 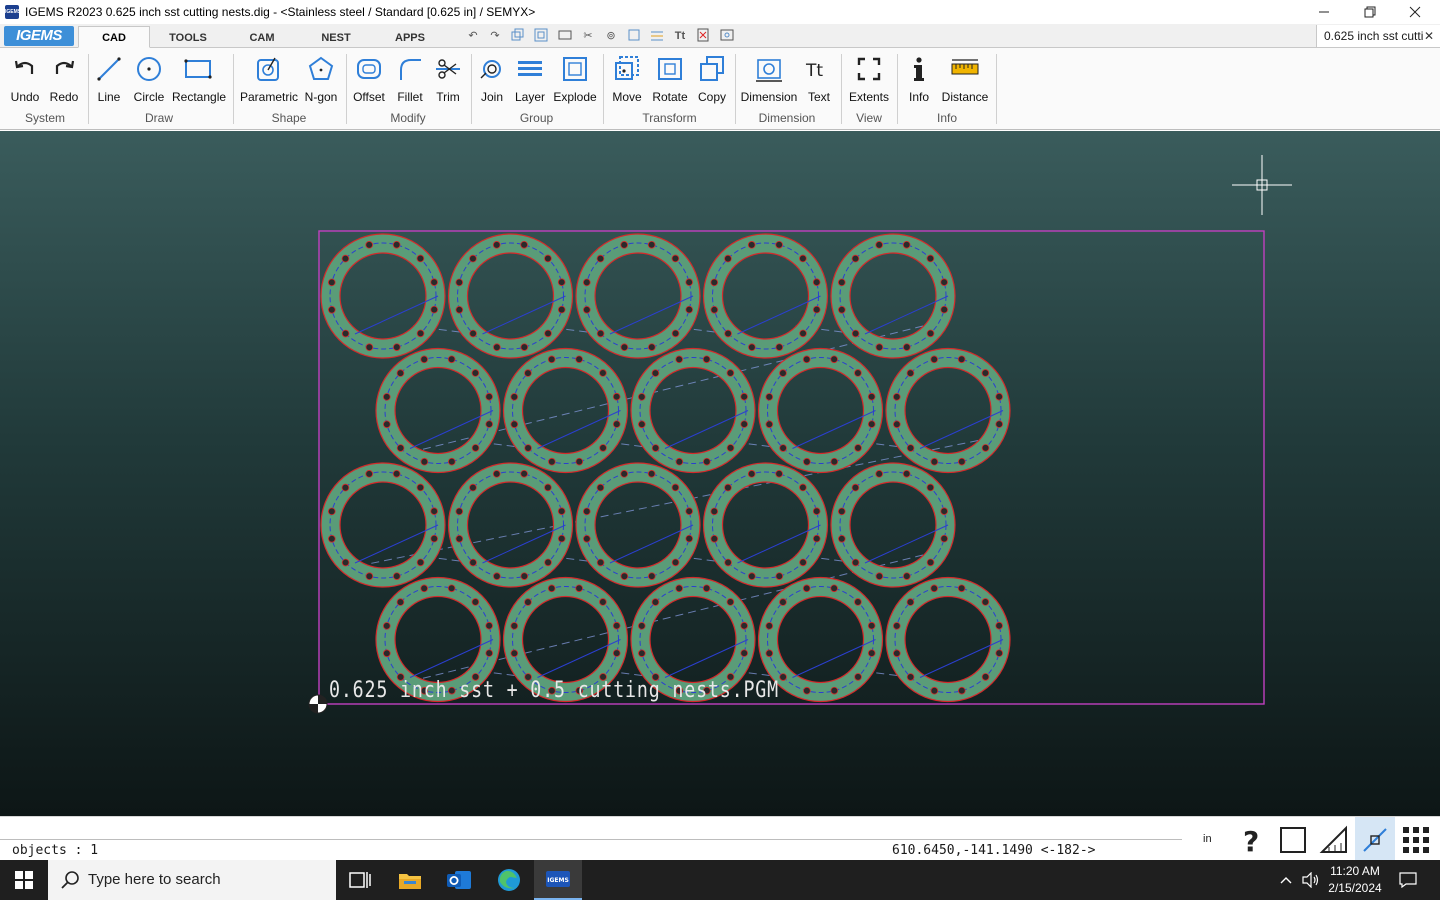 I want to click on explode-button: Explode, so click(x=575, y=80).